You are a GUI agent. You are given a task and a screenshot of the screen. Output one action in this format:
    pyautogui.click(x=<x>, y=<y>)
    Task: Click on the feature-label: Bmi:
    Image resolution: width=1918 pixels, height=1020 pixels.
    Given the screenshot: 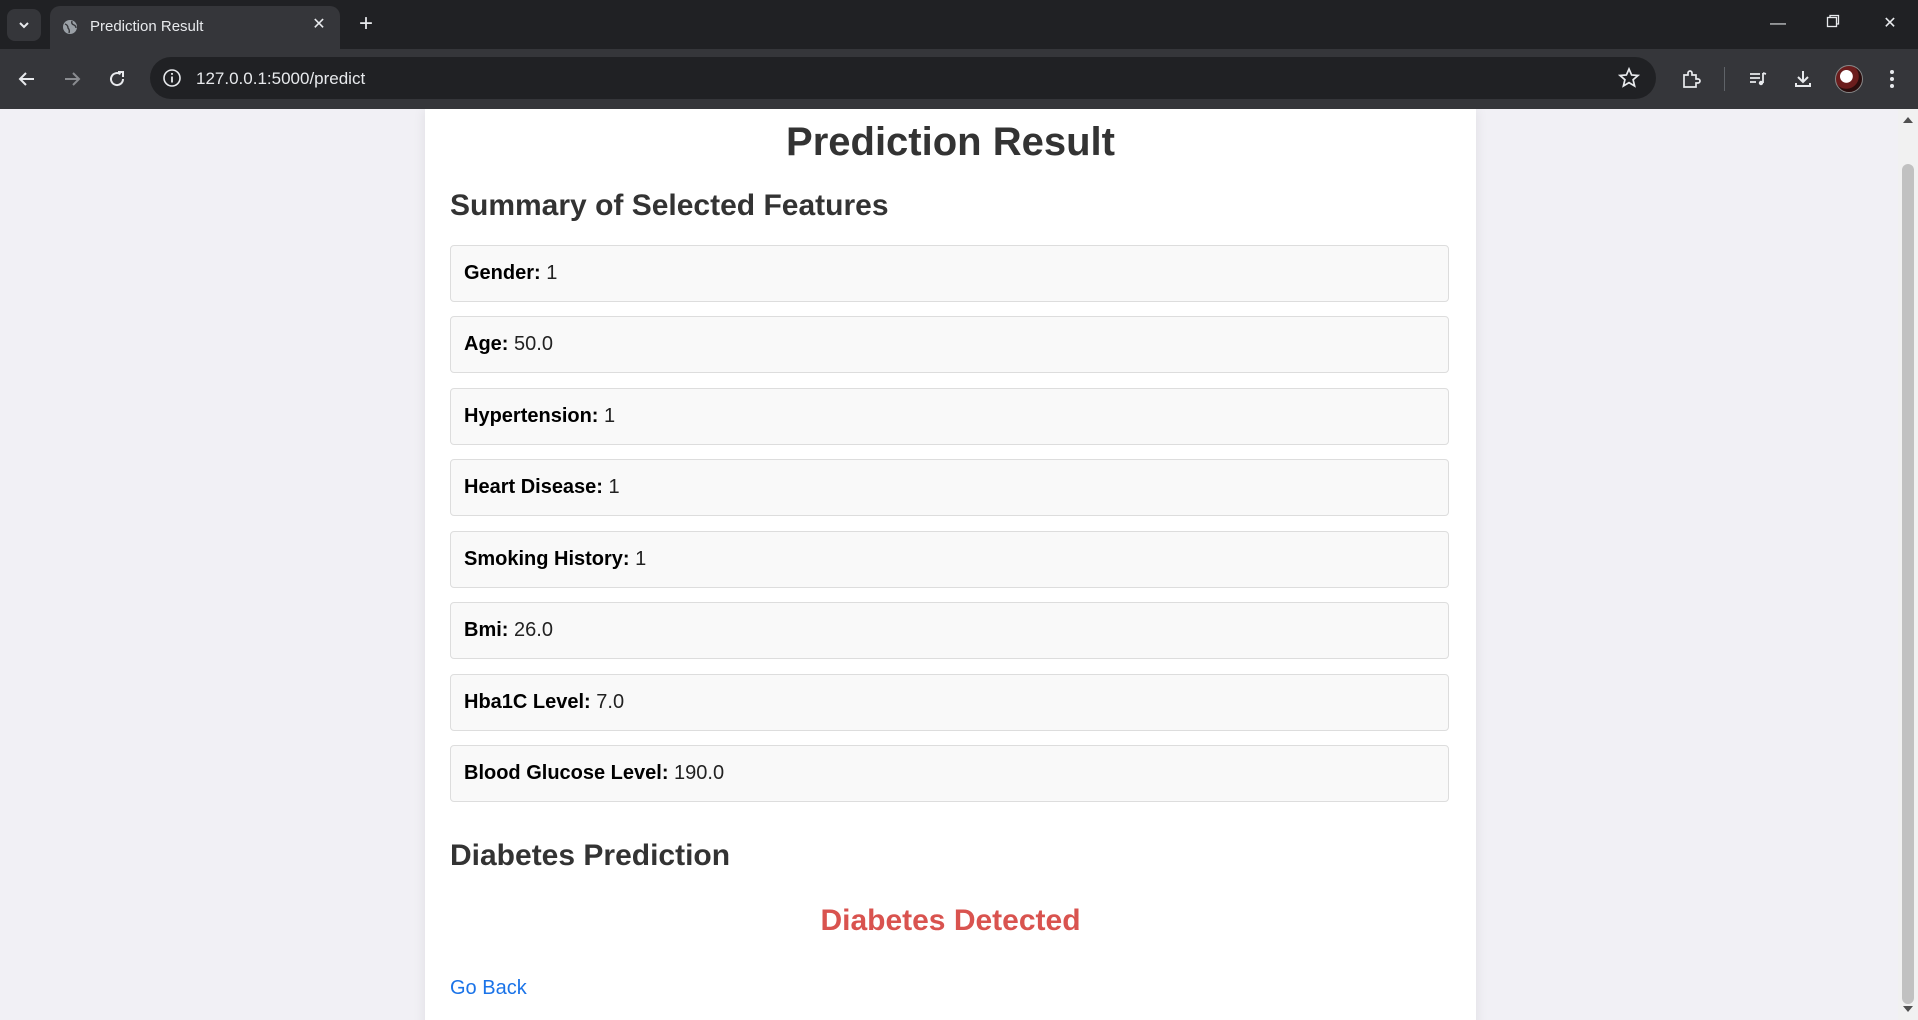 What is the action you would take?
    pyautogui.click(x=486, y=630)
    